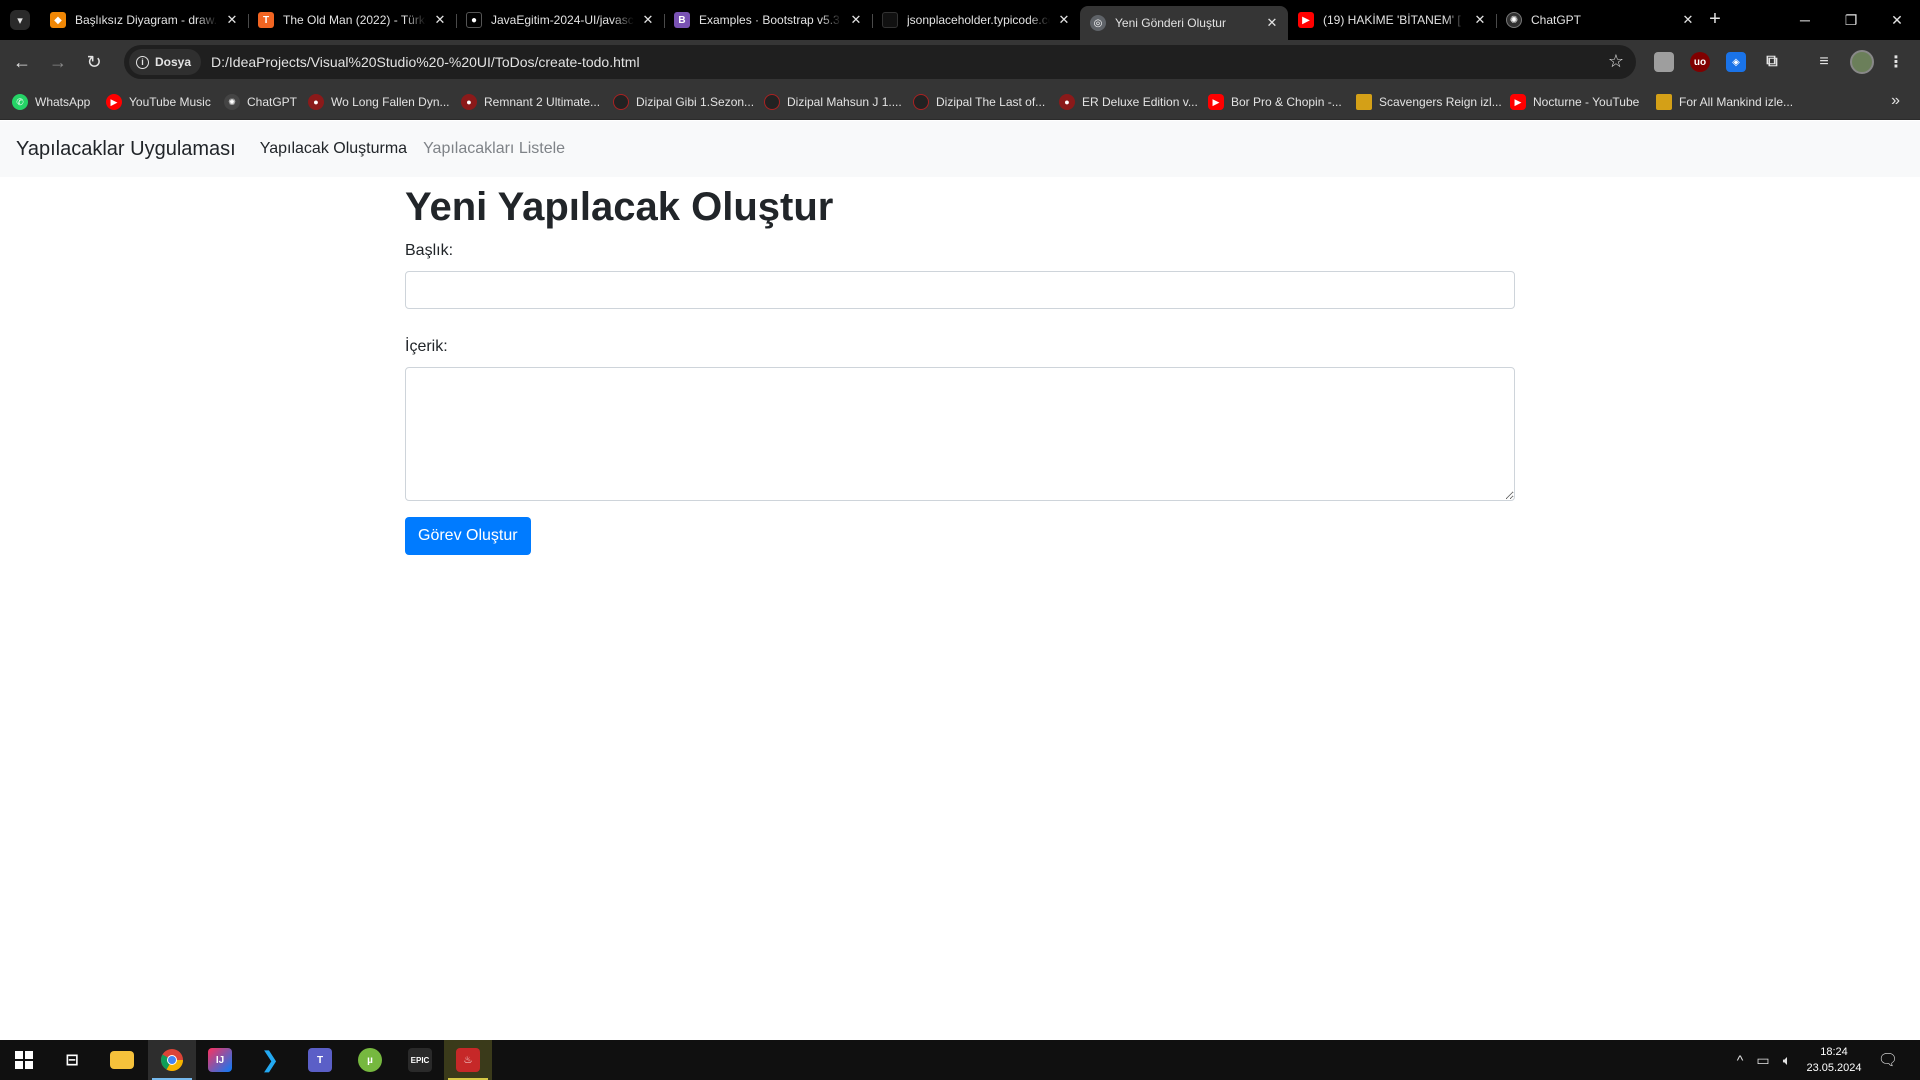 The height and width of the screenshot is (1080, 1920). I want to click on title-label: Başlık:, so click(429, 250).